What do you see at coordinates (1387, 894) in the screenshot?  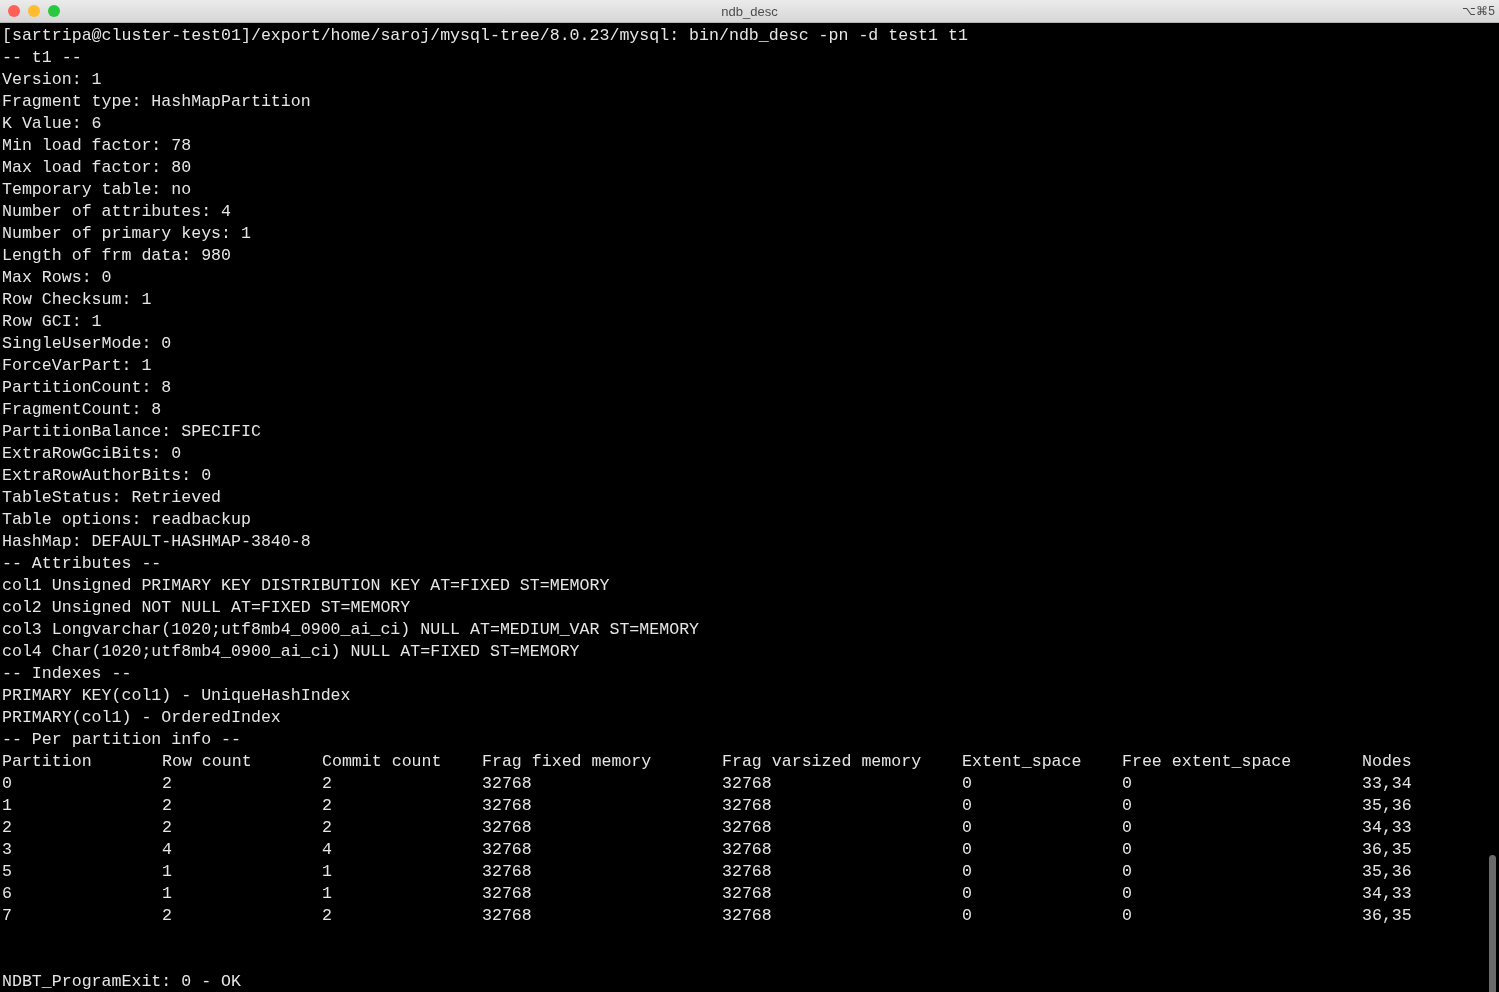 I see `table-cell: 34,33` at bounding box center [1387, 894].